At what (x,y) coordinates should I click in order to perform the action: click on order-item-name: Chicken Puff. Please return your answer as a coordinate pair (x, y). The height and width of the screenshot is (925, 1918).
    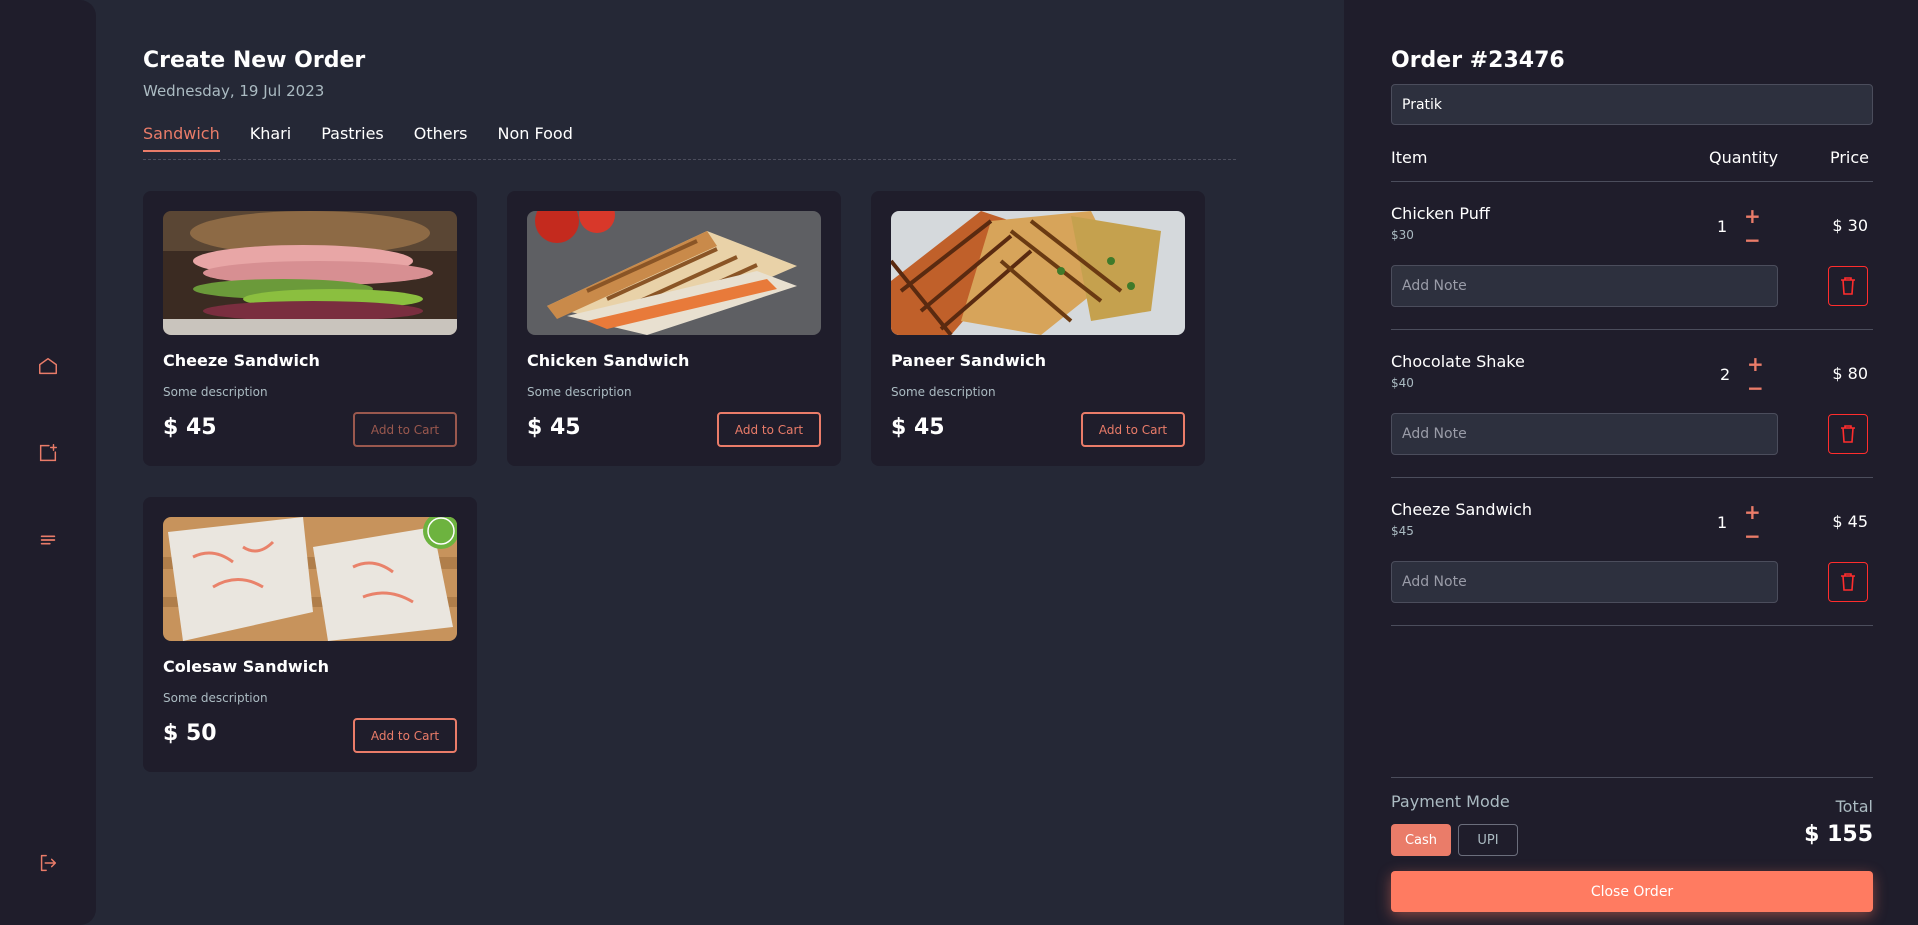
    Looking at the image, I should click on (1440, 213).